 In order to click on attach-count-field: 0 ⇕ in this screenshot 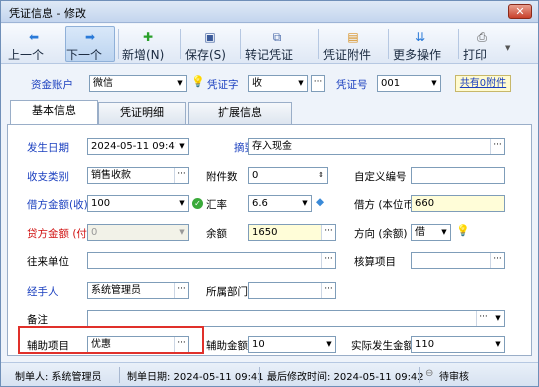, I will do `click(288, 175)`.